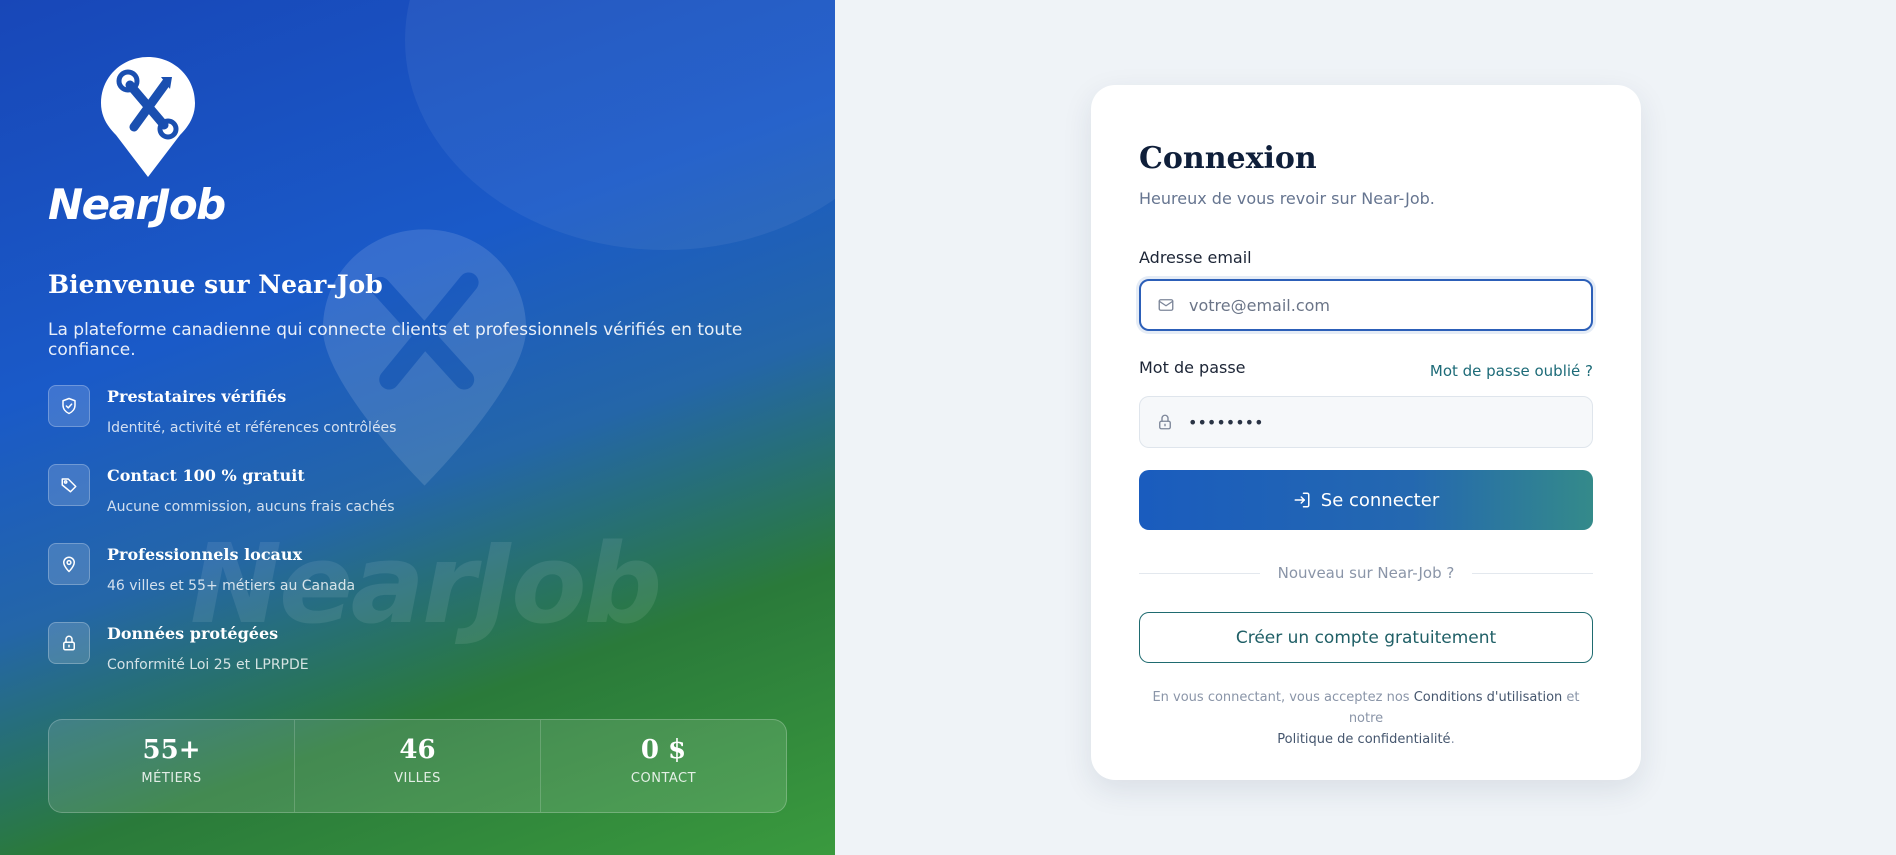  What do you see at coordinates (1281, 697) in the screenshot?
I see `terms-prefix: En vous connectant, vous acceptez nos` at bounding box center [1281, 697].